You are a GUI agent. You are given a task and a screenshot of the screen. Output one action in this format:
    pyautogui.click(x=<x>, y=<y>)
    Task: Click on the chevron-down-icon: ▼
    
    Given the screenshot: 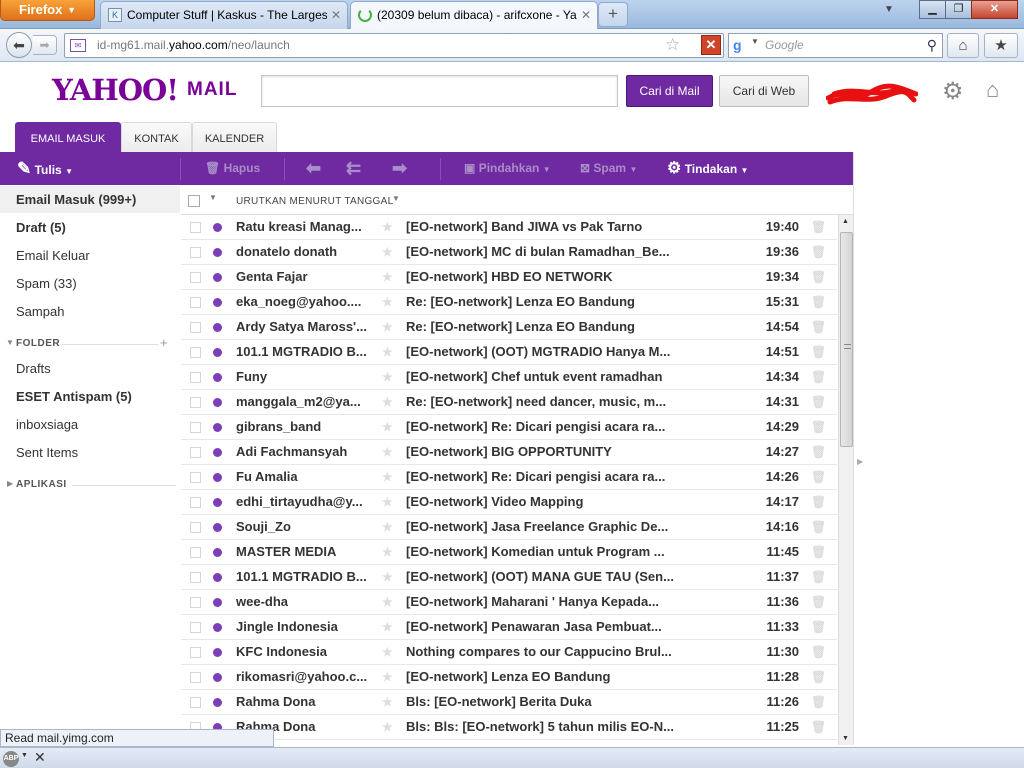 What is the action you would take?
    pyautogui.click(x=755, y=41)
    